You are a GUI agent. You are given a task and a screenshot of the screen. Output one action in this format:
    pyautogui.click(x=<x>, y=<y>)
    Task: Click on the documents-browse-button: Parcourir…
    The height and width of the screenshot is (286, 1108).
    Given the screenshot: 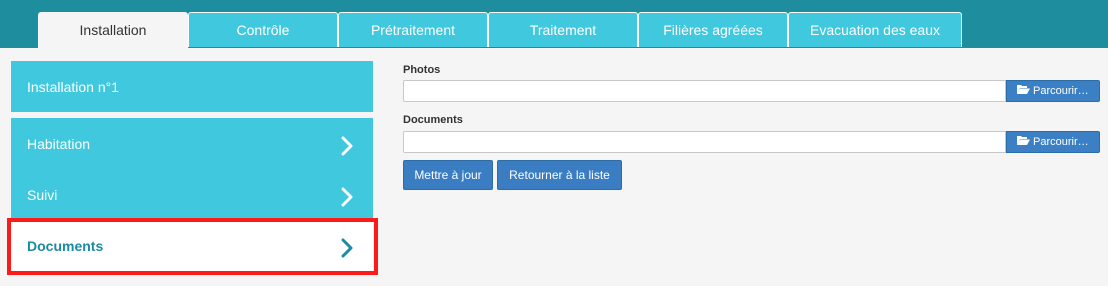 What is the action you would take?
    pyautogui.click(x=1053, y=142)
    